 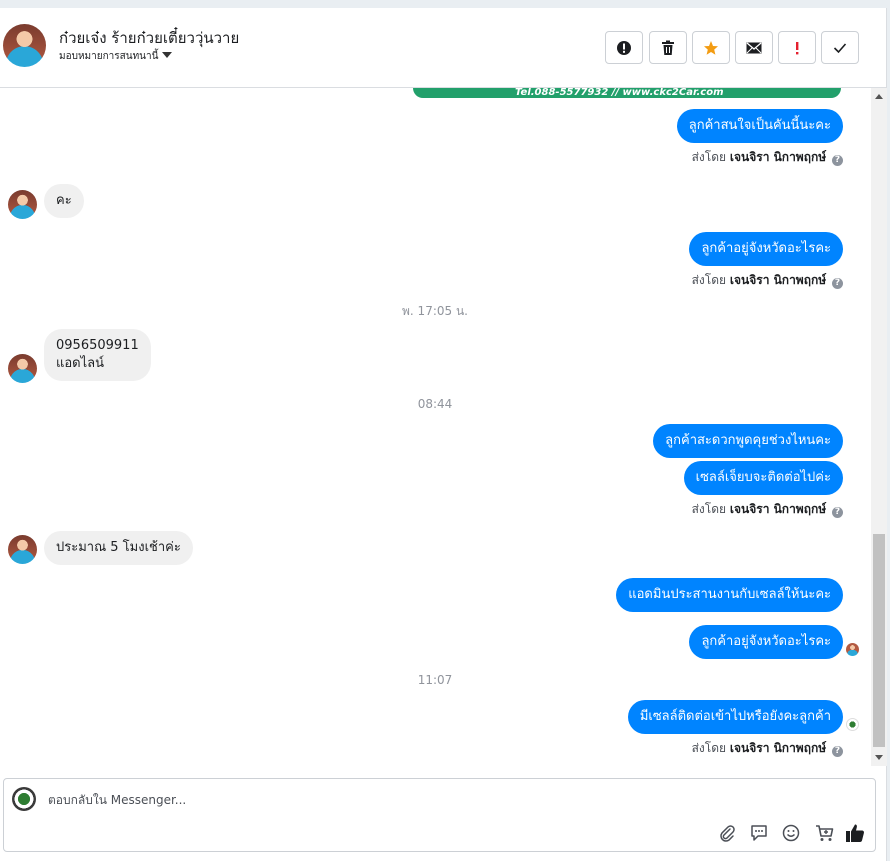 I want to click on message-bubble-outgoing: มีเซลล์ติดต่อเข้าไปหรือยังคะลูกค้า, so click(x=735, y=717).